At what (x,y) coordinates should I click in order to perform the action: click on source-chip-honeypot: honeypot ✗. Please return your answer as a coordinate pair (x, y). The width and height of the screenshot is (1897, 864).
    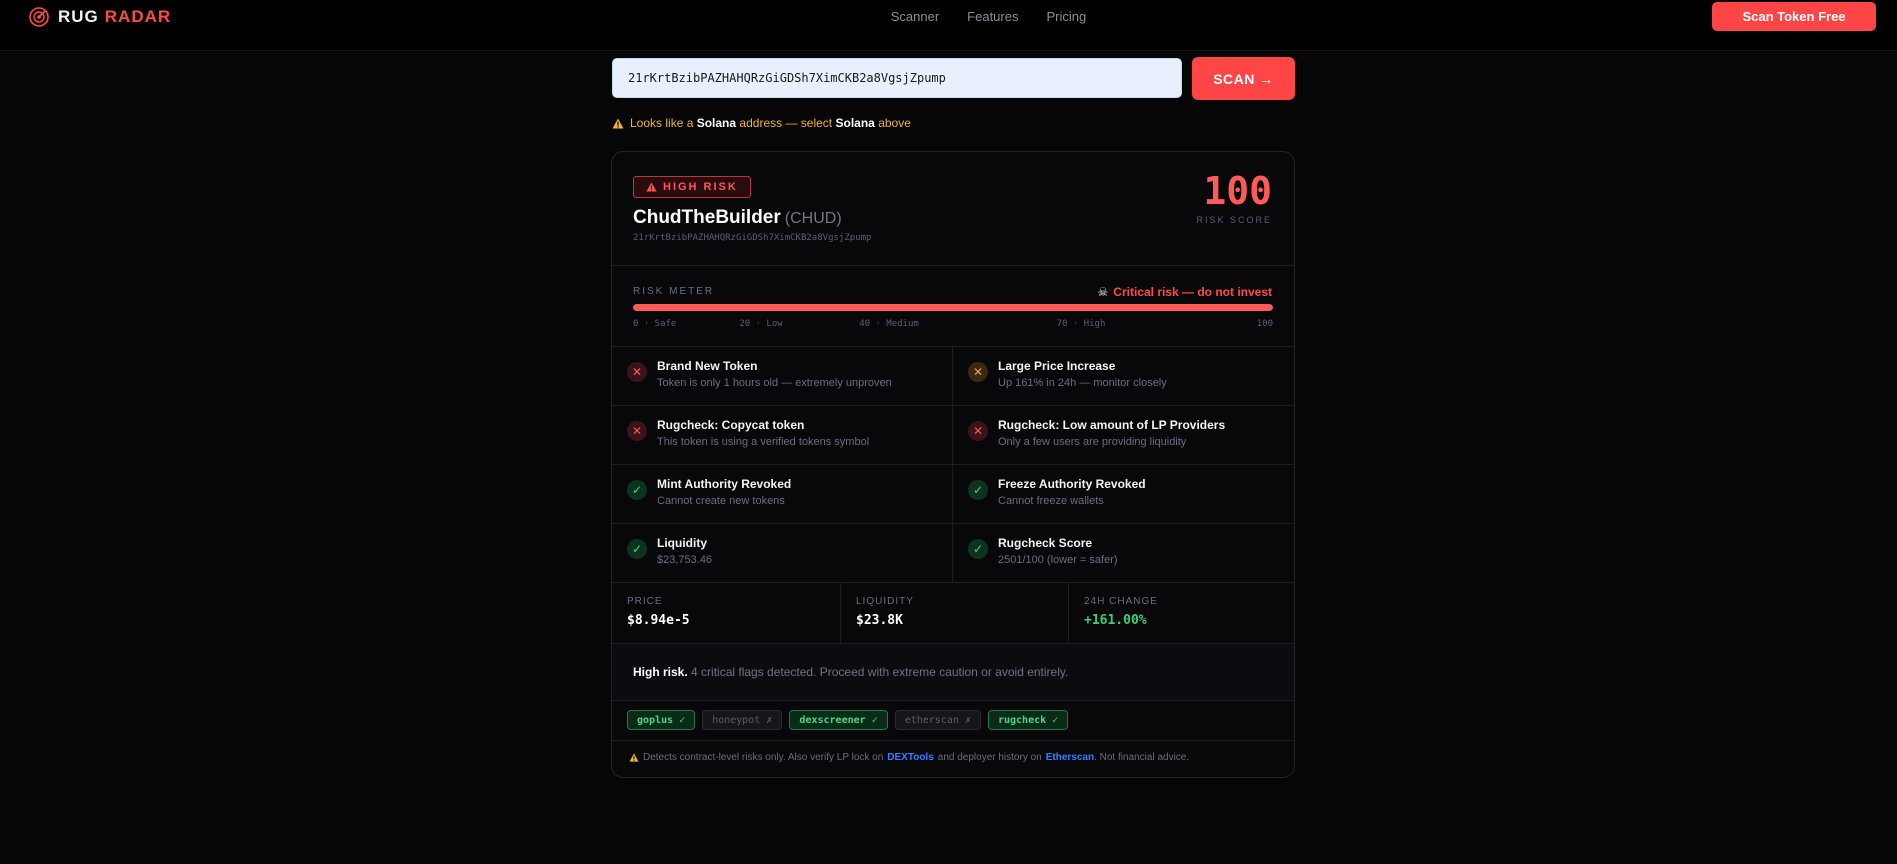
    Looking at the image, I should click on (742, 720).